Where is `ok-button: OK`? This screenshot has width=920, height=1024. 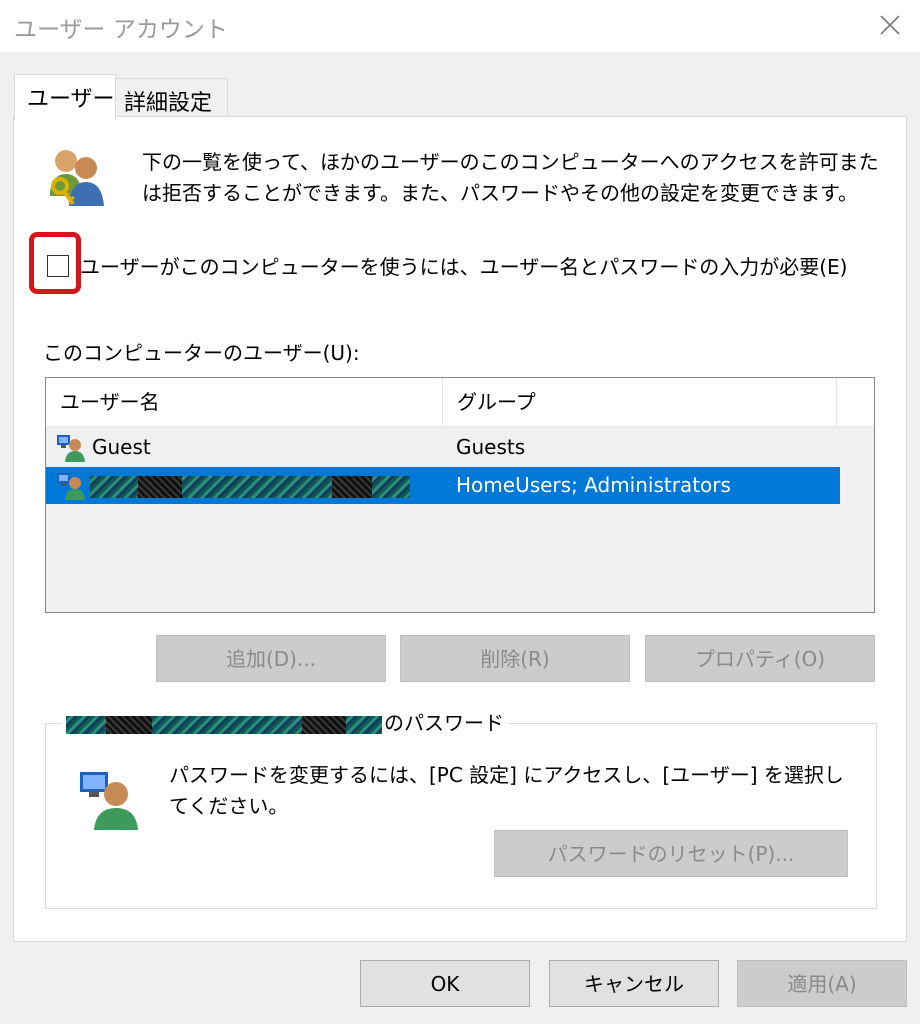 ok-button: OK is located at coordinates (445, 983).